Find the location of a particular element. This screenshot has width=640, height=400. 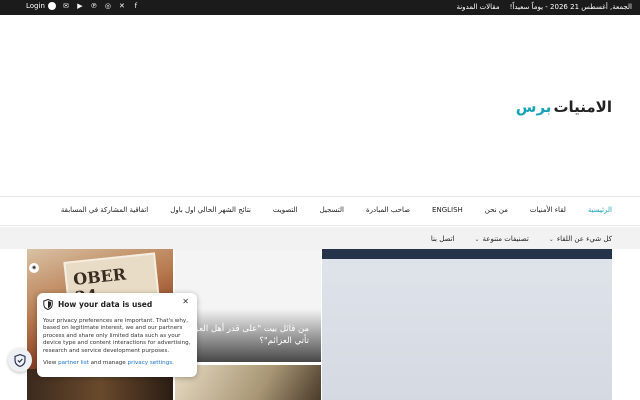

login-button: Login is located at coordinates (41, 6).